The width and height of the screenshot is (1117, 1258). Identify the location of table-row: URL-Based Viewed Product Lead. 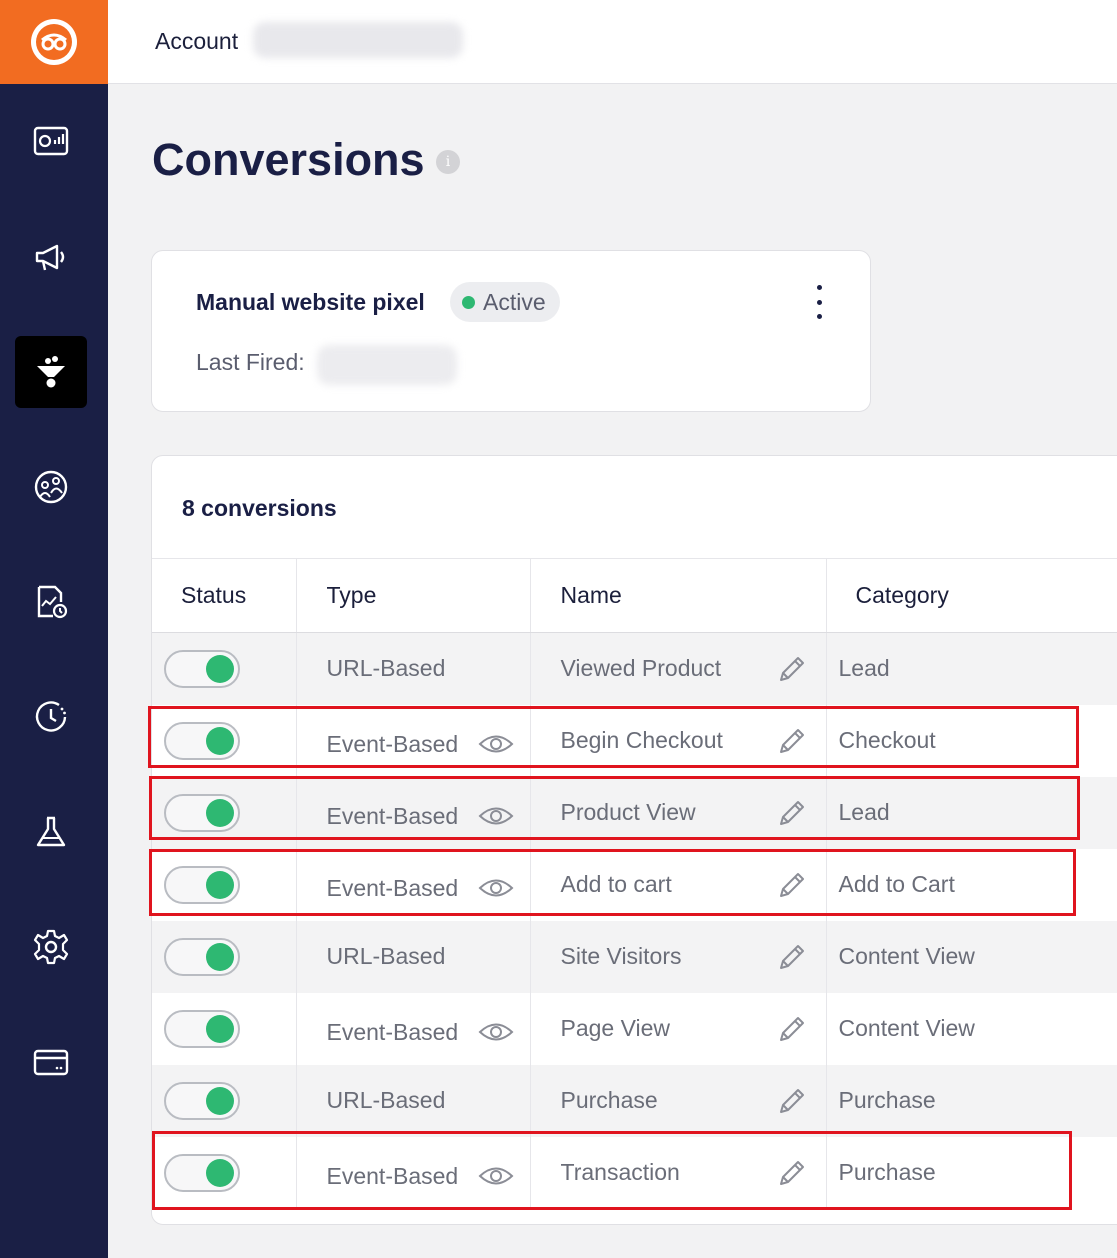
(634, 668).